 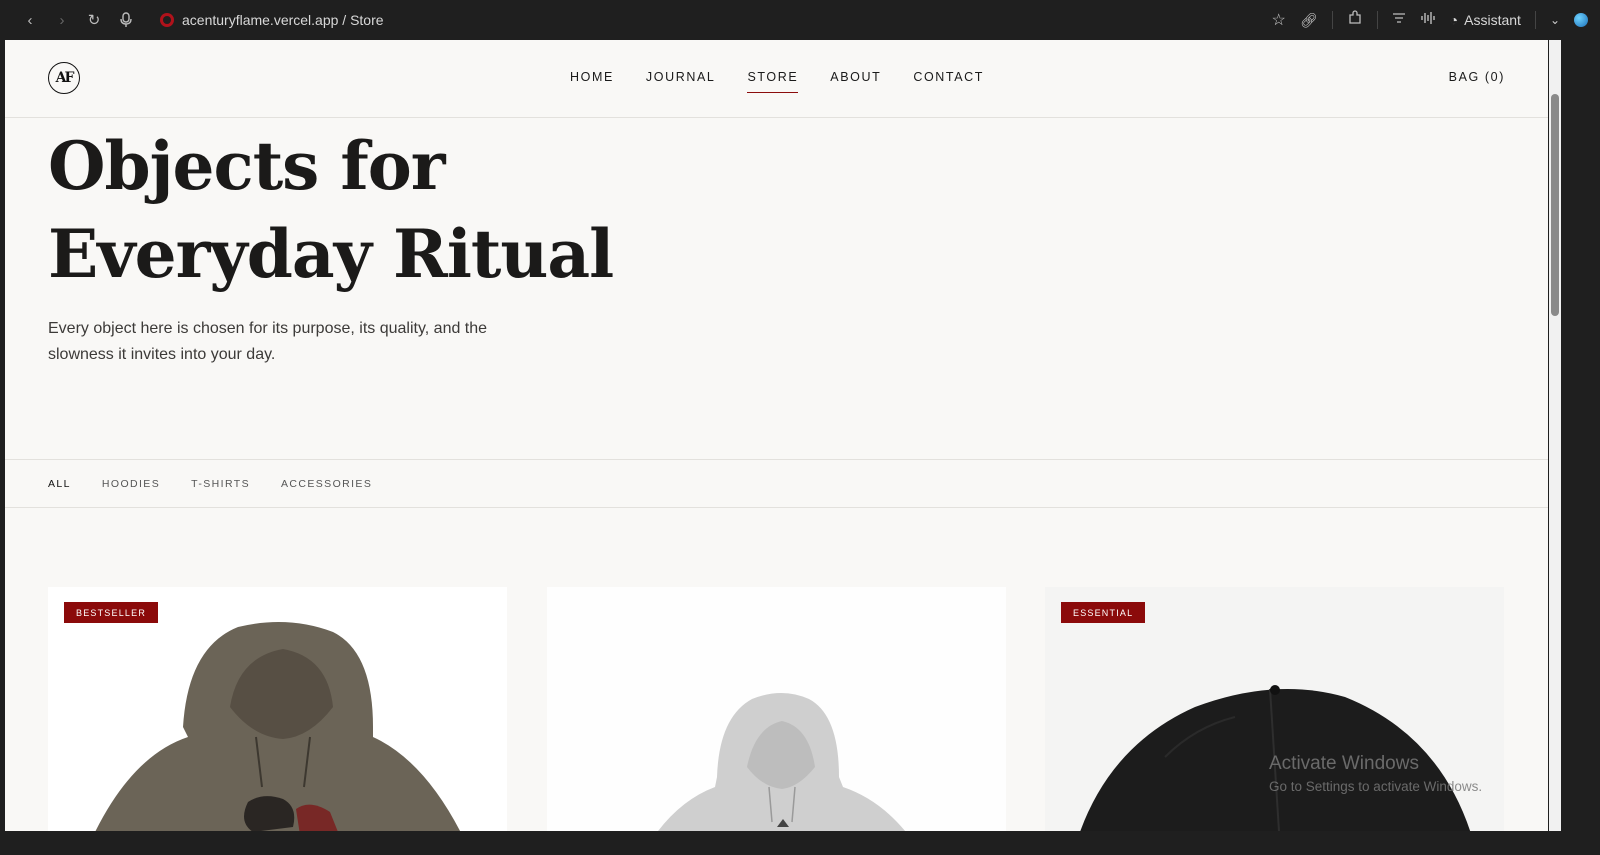 What do you see at coordinates (131, 484) in the screenshot?
I see `filter-hoodies: HOODIES` at bounding box center [131, 484].